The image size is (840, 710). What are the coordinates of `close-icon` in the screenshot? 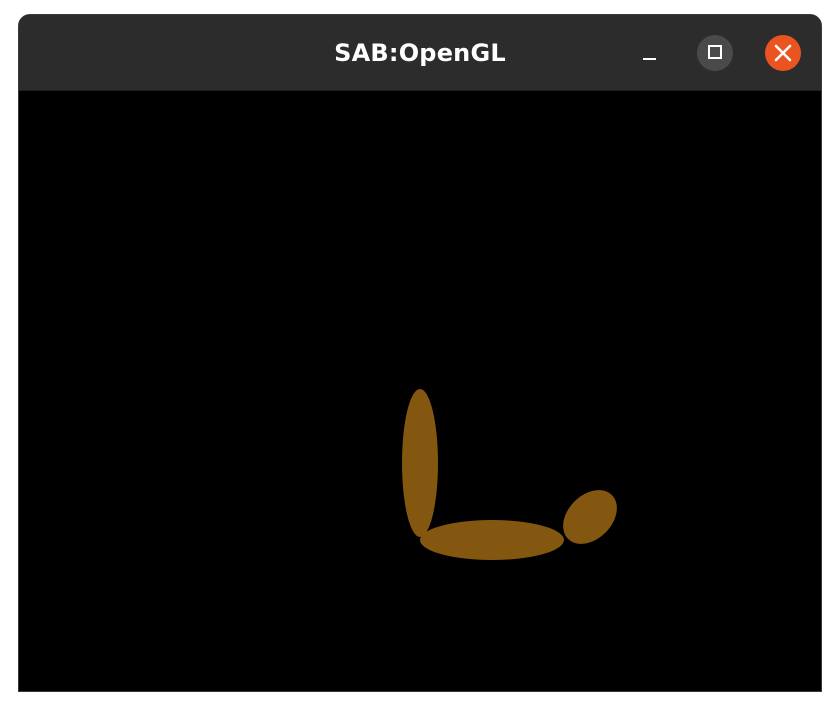 It's located at (783, 53).